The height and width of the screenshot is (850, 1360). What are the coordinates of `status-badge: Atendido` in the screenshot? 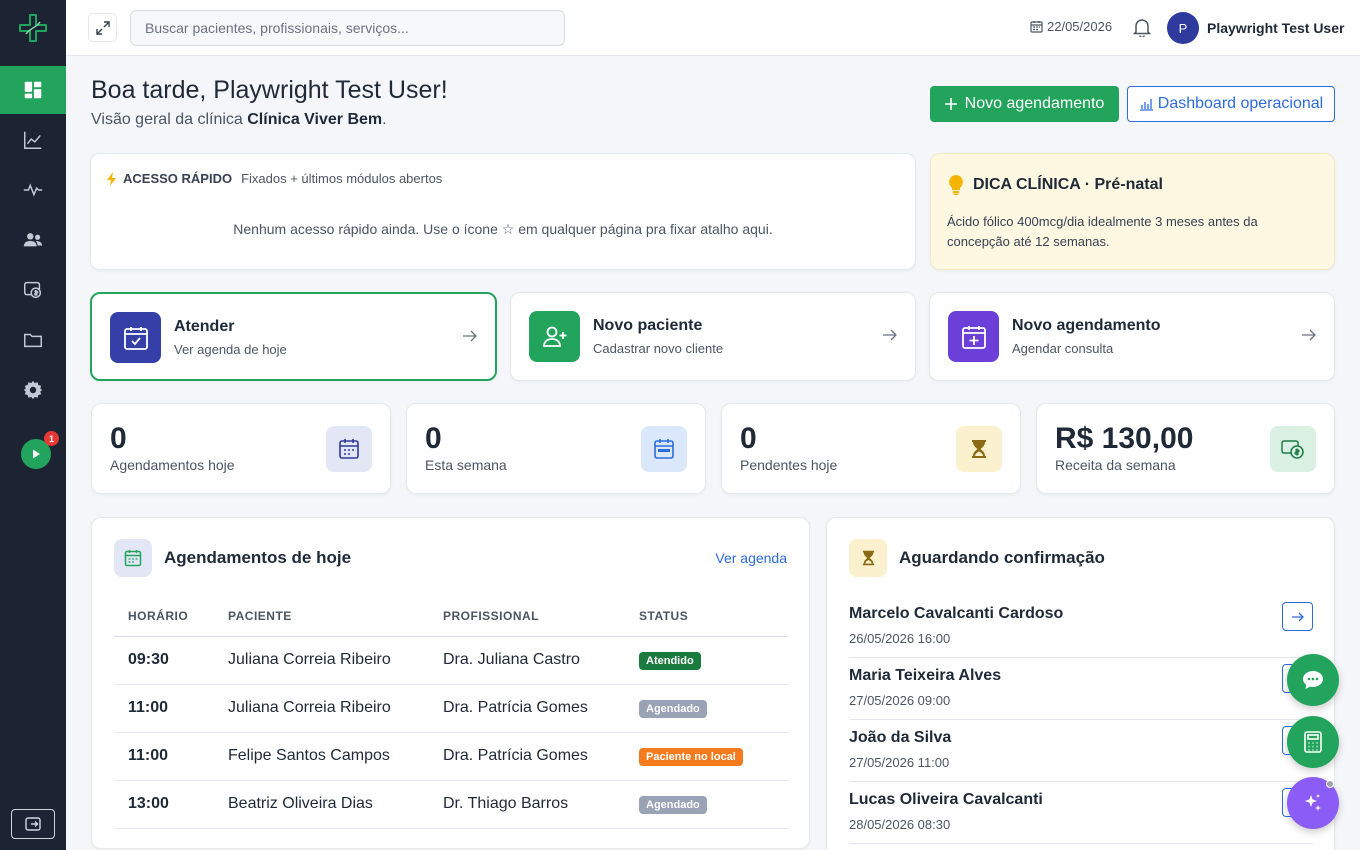 It's located at (670, 660).